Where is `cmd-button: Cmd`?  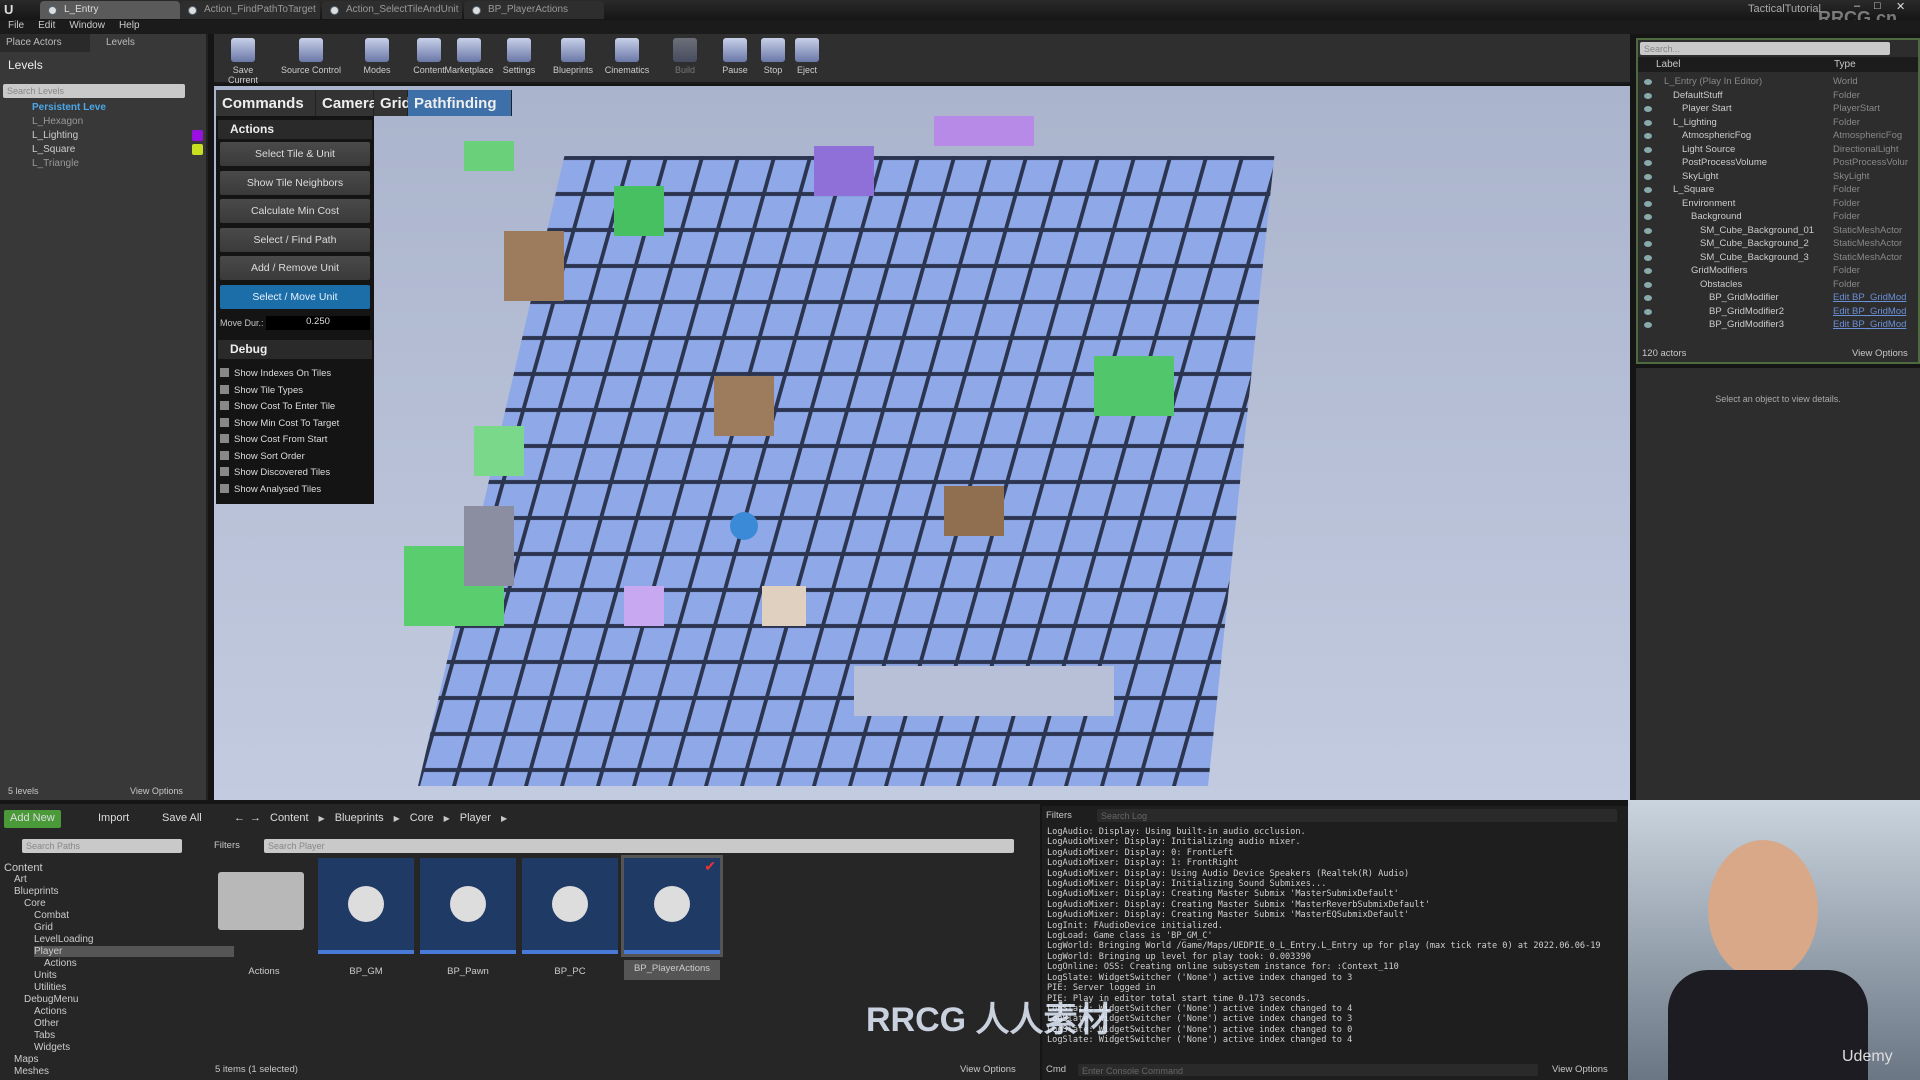
cmd-button: Cmd is located at coordinates (1056, 1069).